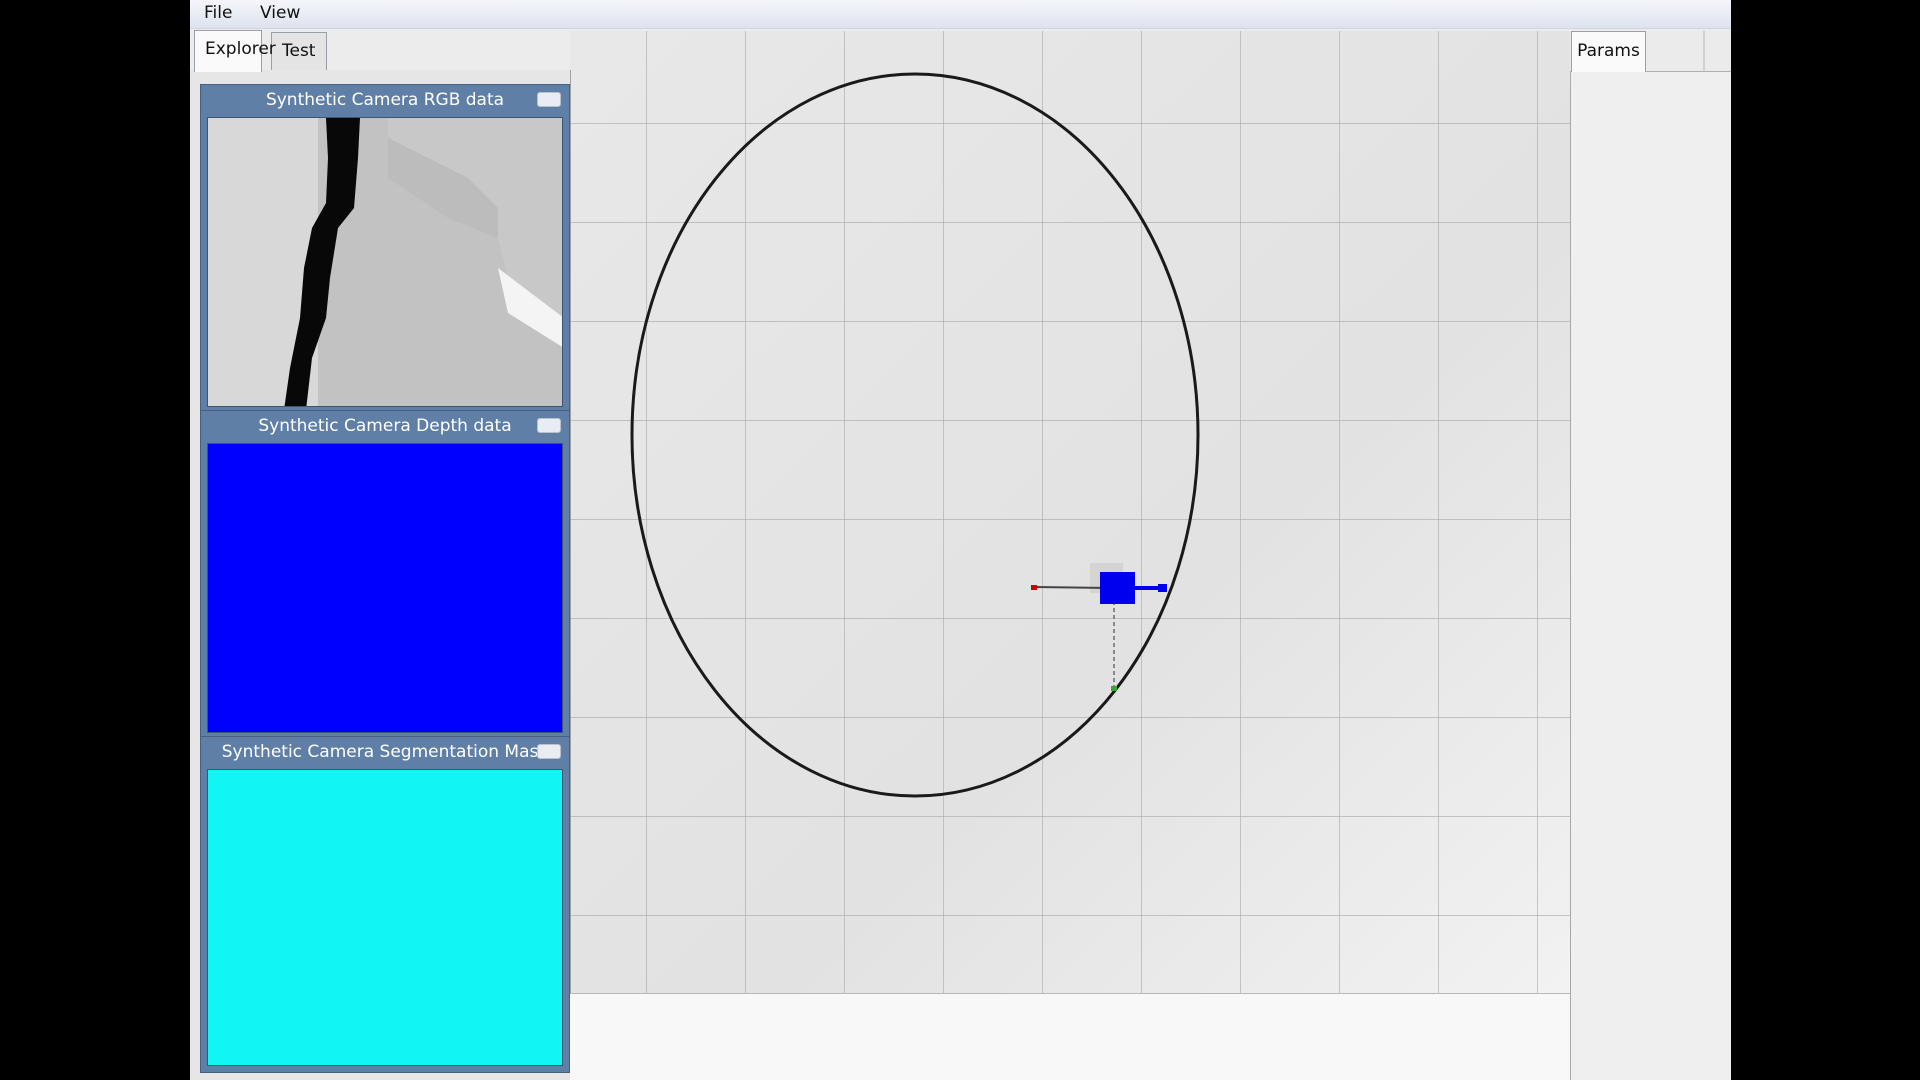 This screenshot has width=1920, height=1080. I want to click on rgb-dock-float-button, so click(549, 99).